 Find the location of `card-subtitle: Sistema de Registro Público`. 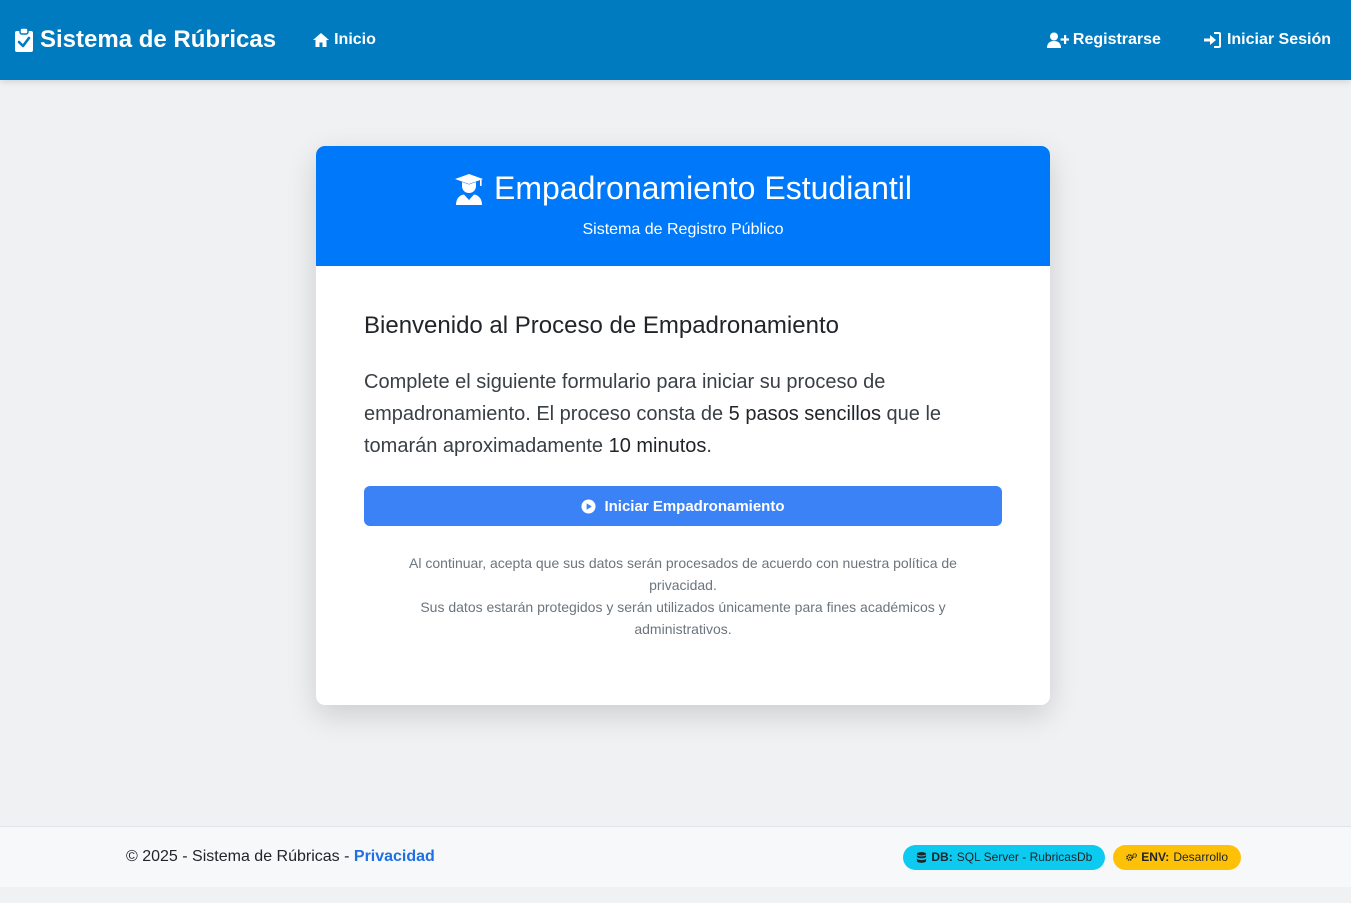

card-subtitle: Sistema de Registro Público is located at coordinates (683, 229).